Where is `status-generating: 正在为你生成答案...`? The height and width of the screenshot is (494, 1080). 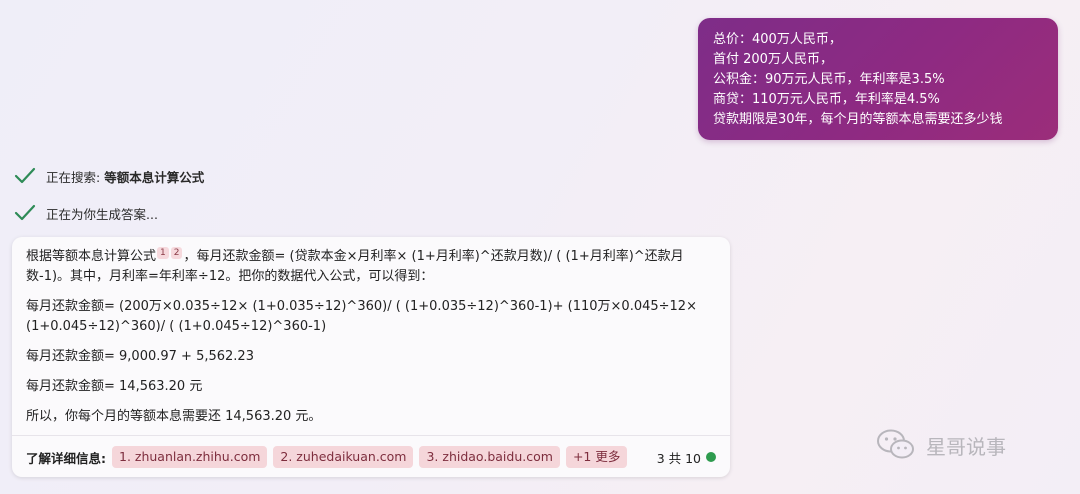
status-generating: 正在为你生成答案... is located at coordinates (86, 213).